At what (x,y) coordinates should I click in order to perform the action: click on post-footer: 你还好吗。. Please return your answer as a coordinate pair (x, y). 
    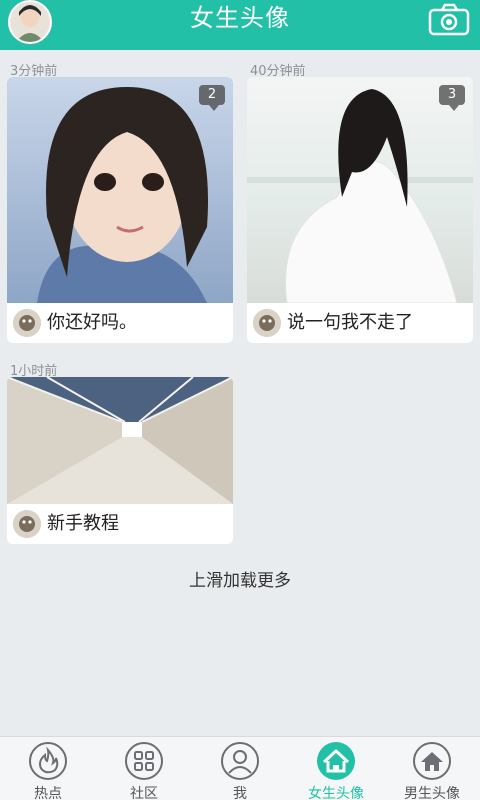
    Looking at the image, I should click on (120, 323).